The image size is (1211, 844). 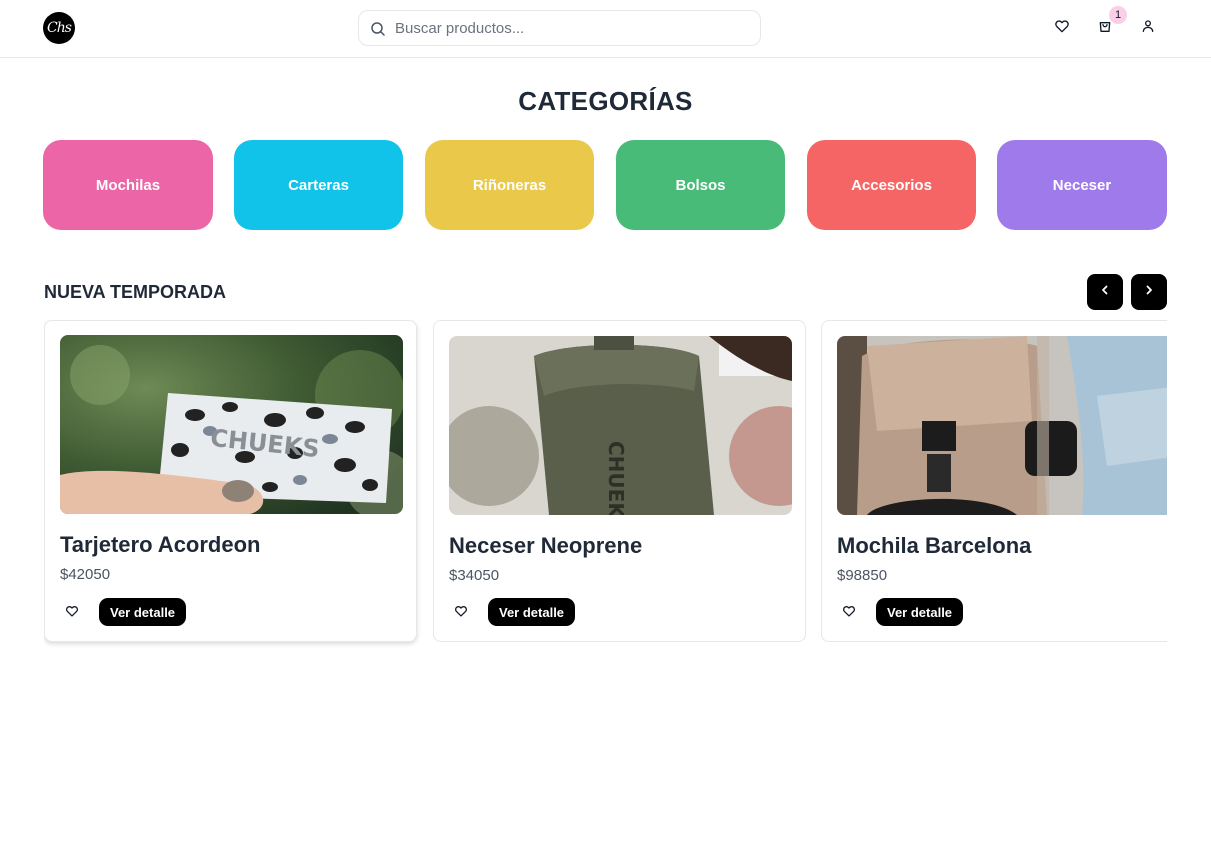 I want to click on search-icon, so click(x=378, y=29).